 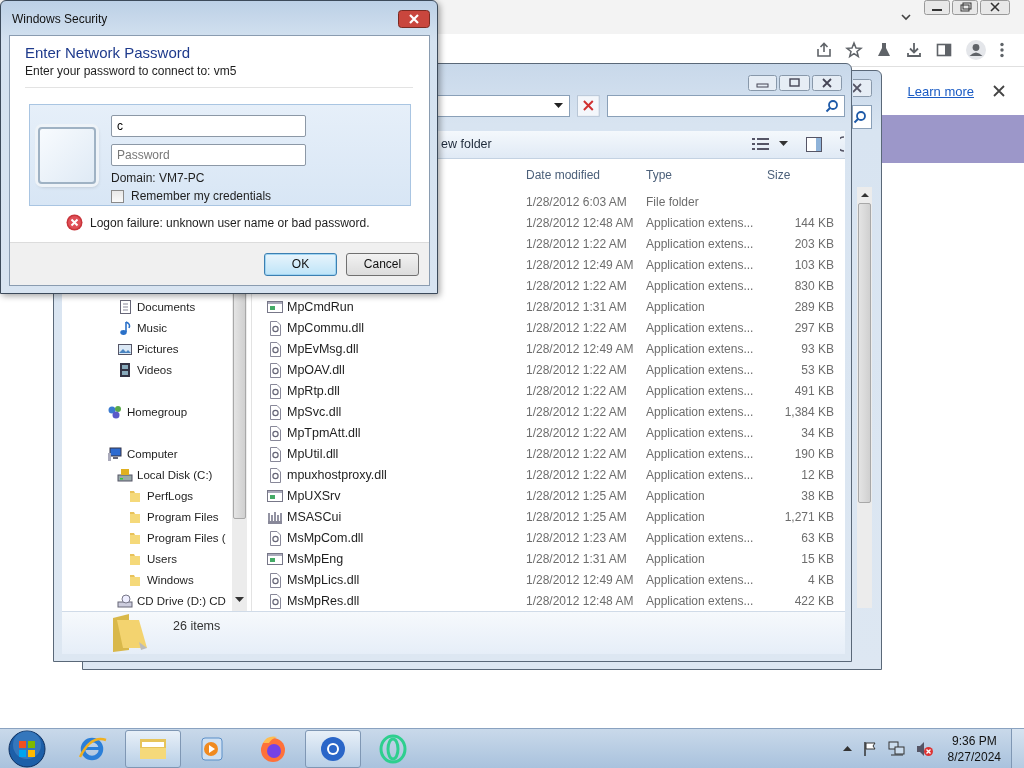 I want to click on side-panel-icon, so click(x=944, y=50).